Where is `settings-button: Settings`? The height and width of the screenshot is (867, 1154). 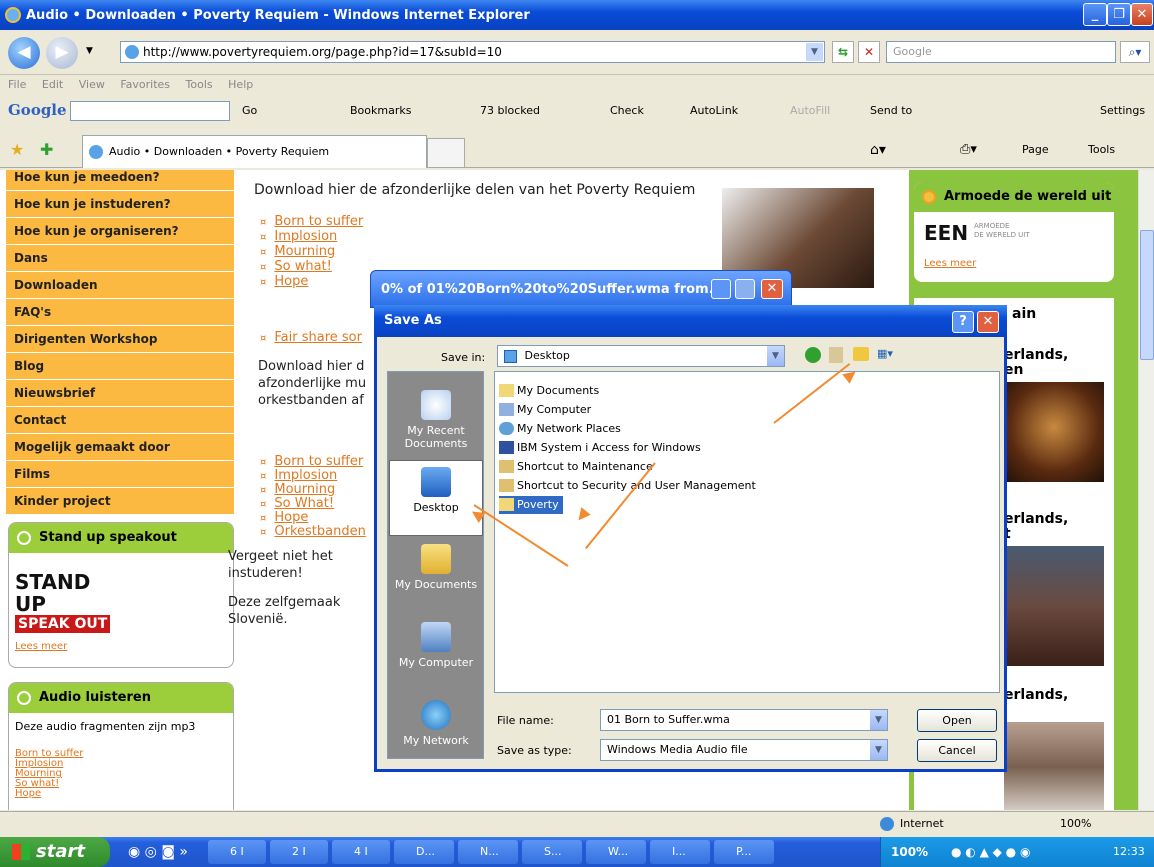 settings-button: Settings is located at coordinates (1122, 110).